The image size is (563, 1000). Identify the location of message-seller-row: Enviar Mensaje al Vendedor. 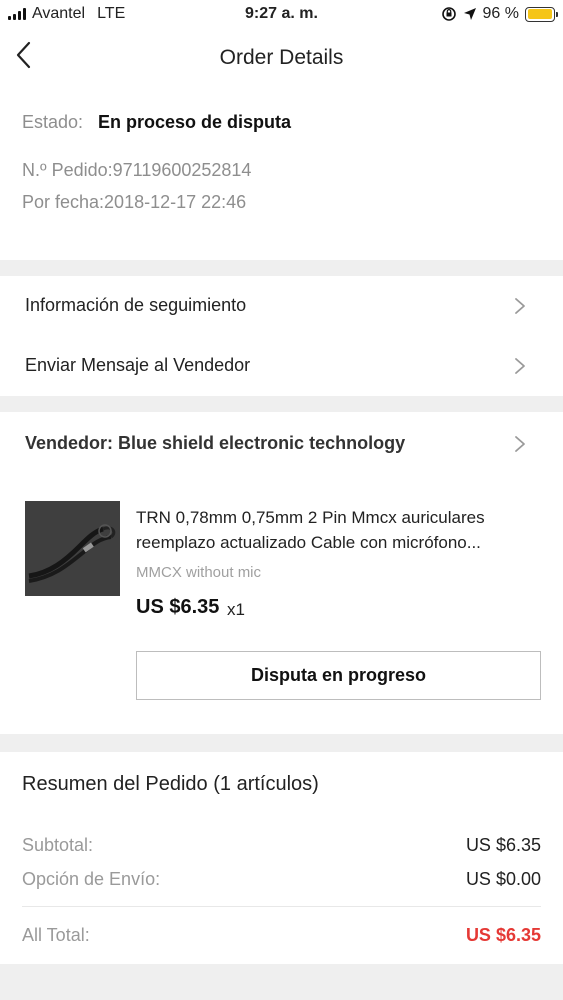
(281, 366).